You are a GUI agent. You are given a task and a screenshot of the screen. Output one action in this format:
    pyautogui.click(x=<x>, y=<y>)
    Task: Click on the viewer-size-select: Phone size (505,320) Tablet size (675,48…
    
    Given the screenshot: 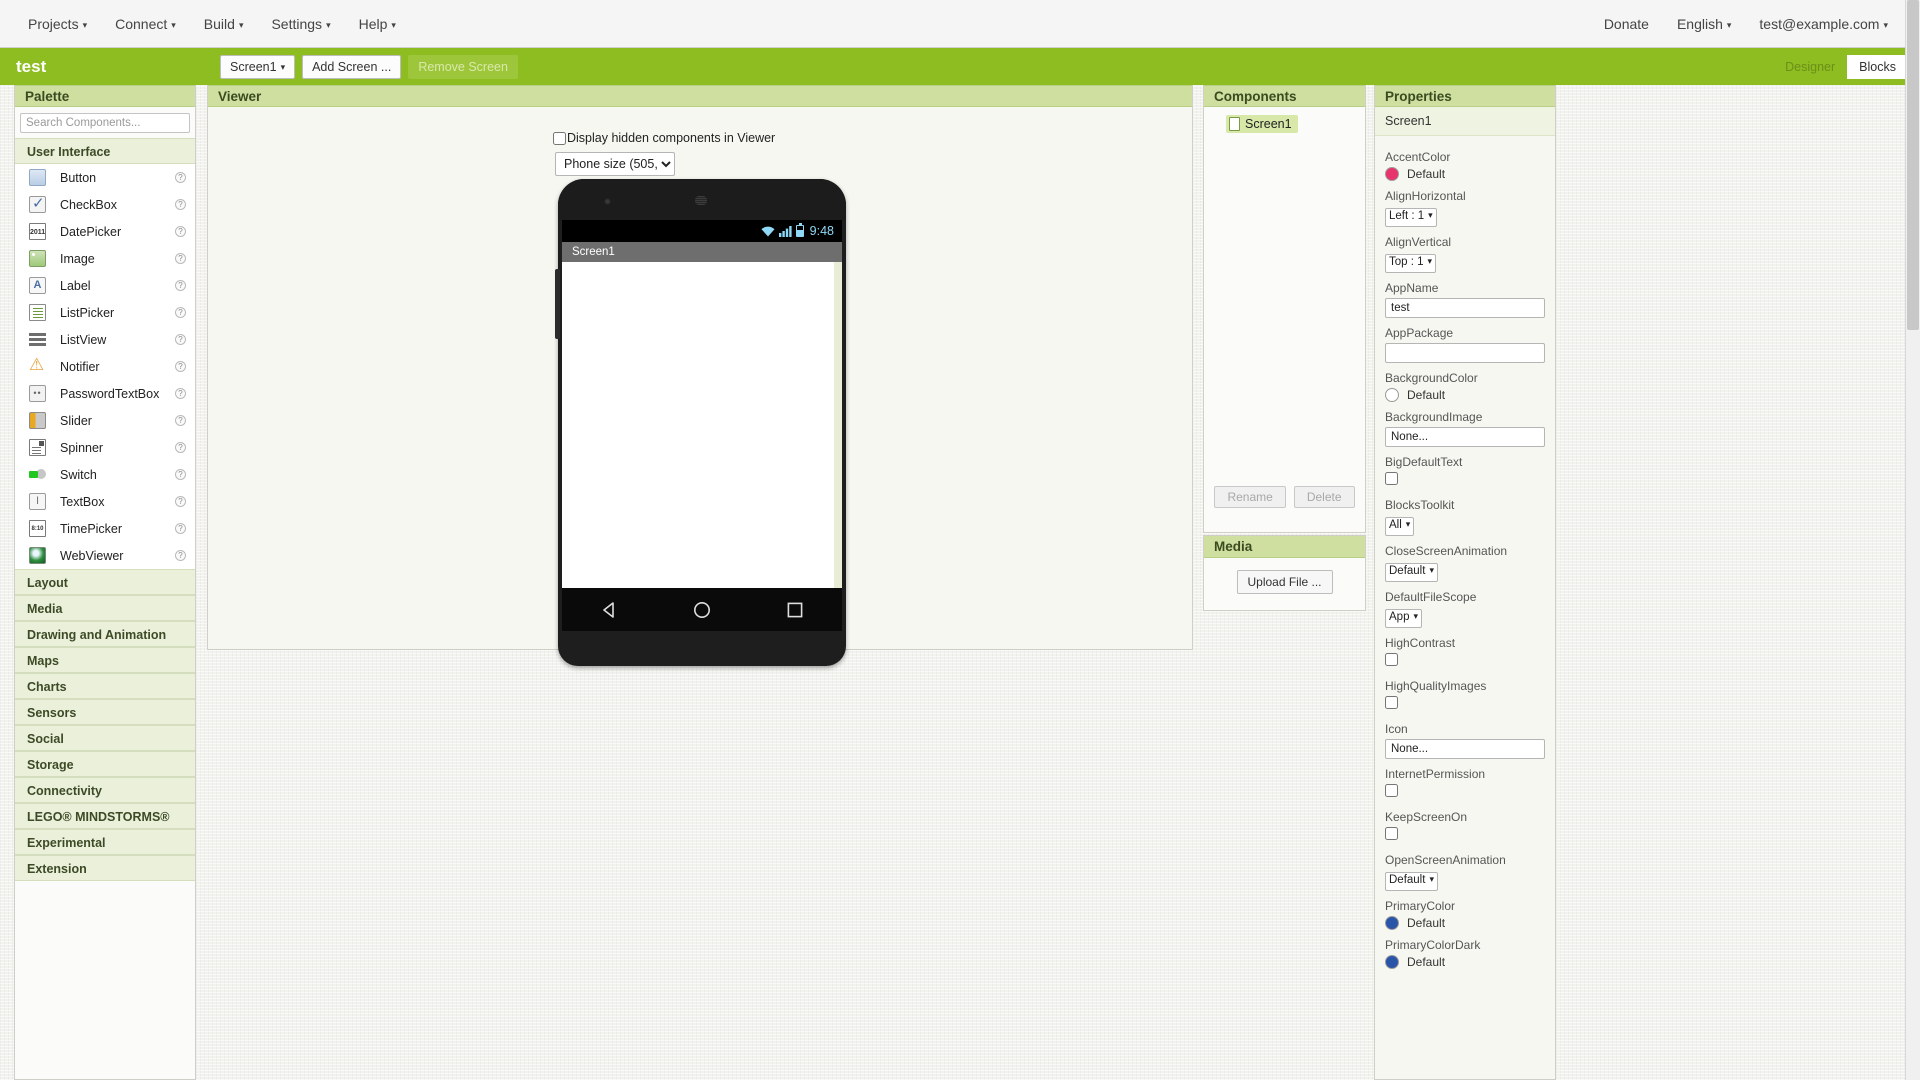 What is the action you would take?
    pyautogui.click(x=615, y=164)
    